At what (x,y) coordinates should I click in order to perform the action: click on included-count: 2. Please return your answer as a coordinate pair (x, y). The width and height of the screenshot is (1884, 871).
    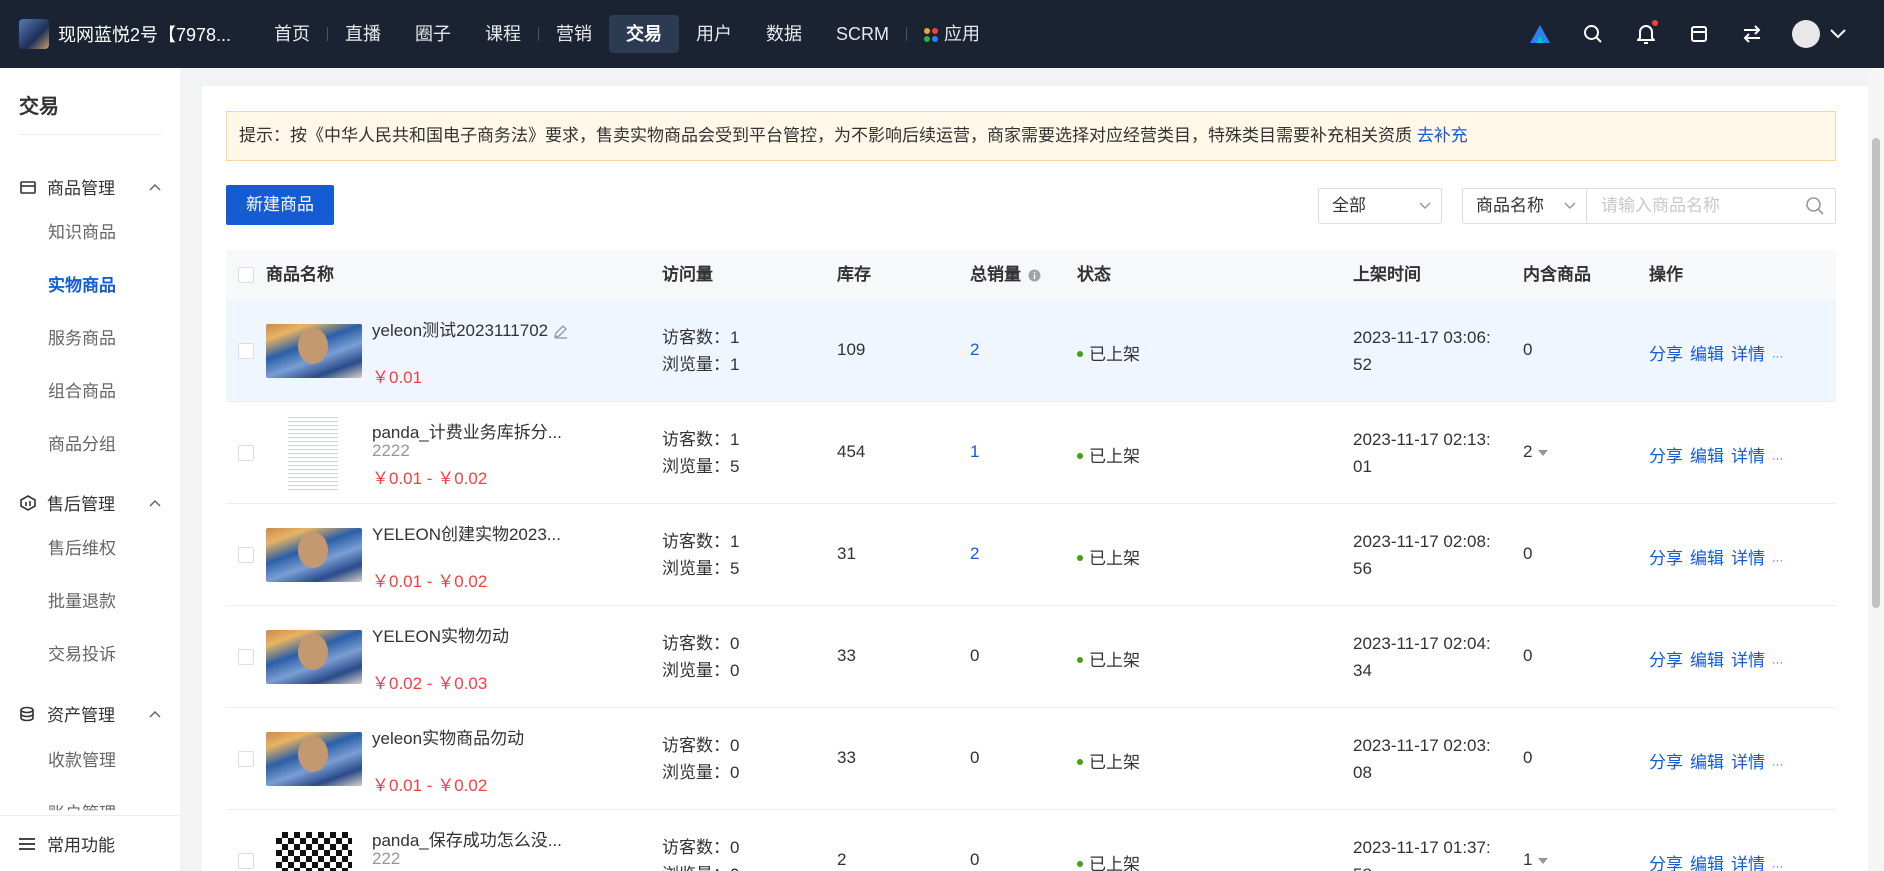
    Looking at the image, I should click on (1536, 452).